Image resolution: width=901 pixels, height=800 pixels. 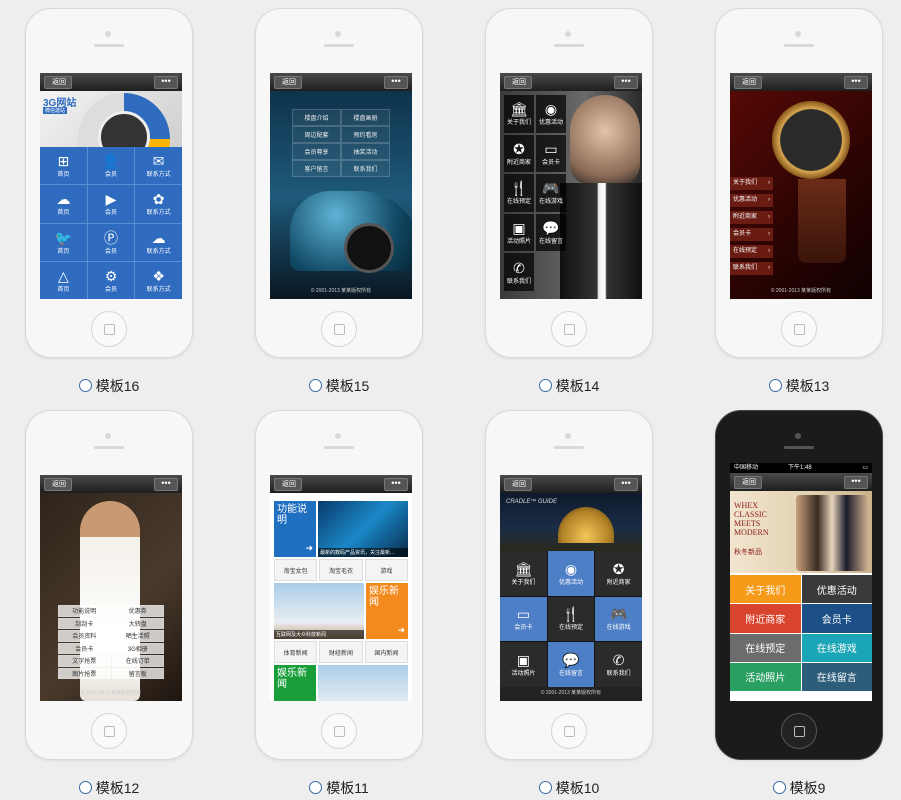 I want to click on rocket-image-tile: 互联网及大众科技新闻, so click(x=319, y=611).